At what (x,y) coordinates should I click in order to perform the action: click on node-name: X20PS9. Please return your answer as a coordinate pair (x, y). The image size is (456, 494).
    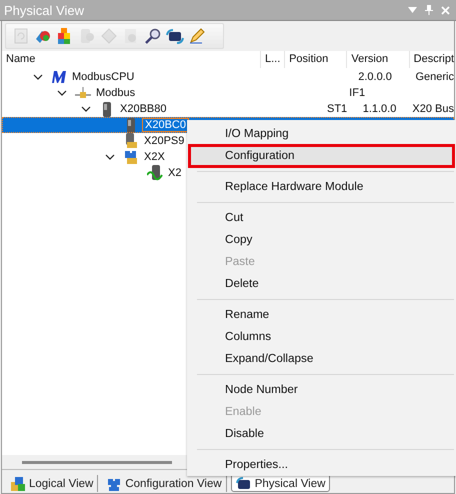
    Looking at the image, I should click on (164, 141).